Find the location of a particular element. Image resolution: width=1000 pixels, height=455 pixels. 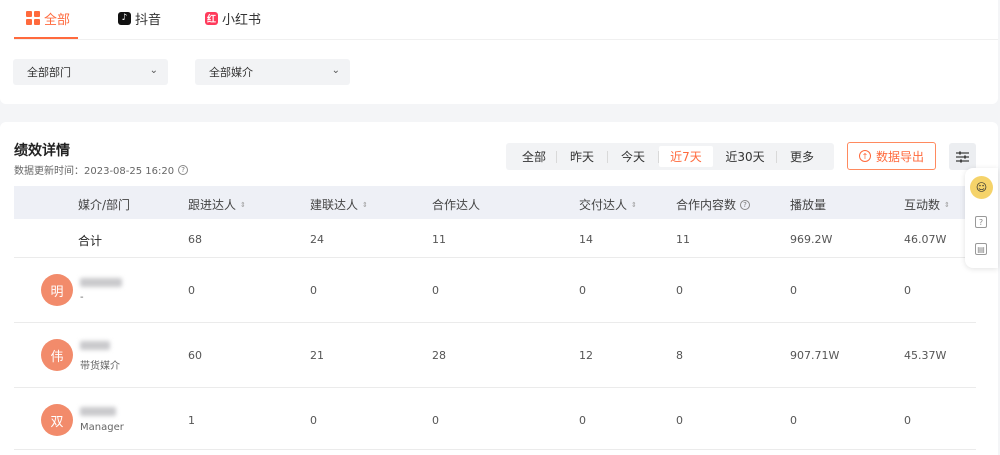

assistant-avatar-icon: ☺ is located at coordinates (981, 187).